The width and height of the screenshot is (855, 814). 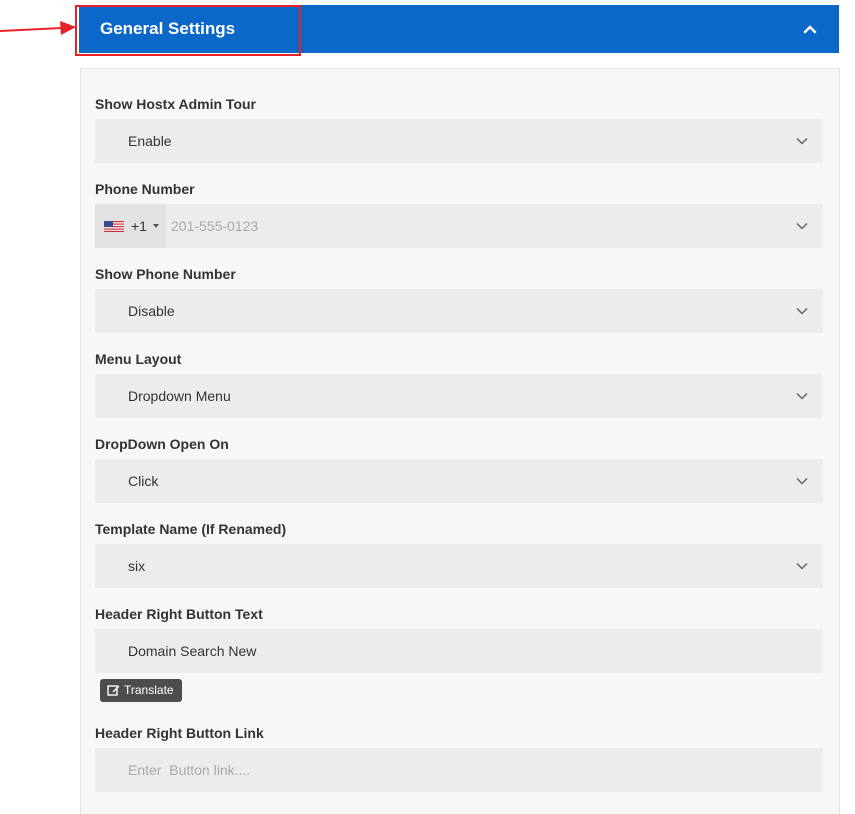 I want to click on us-flag-icon, so click(x=114, y=226).